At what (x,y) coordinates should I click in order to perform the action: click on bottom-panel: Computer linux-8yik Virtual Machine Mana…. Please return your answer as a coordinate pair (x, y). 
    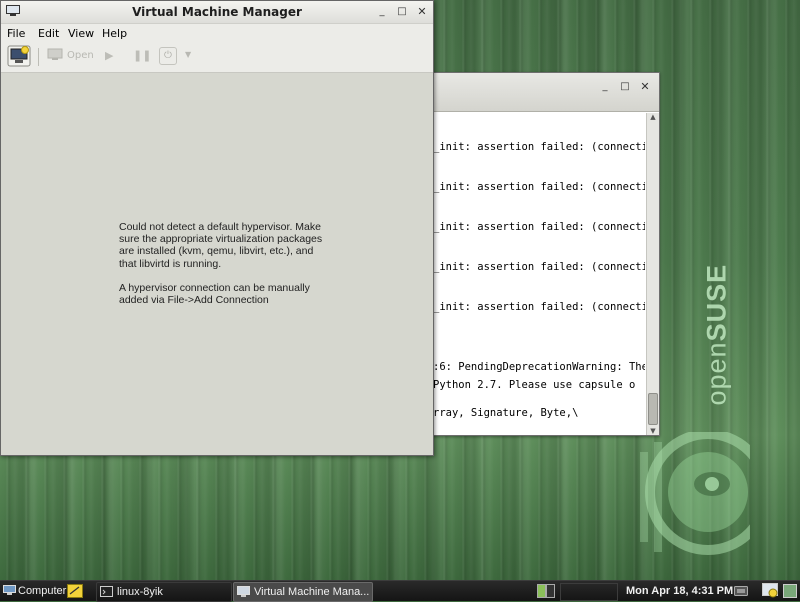
    Looking at the image, I should click on (400, 591).